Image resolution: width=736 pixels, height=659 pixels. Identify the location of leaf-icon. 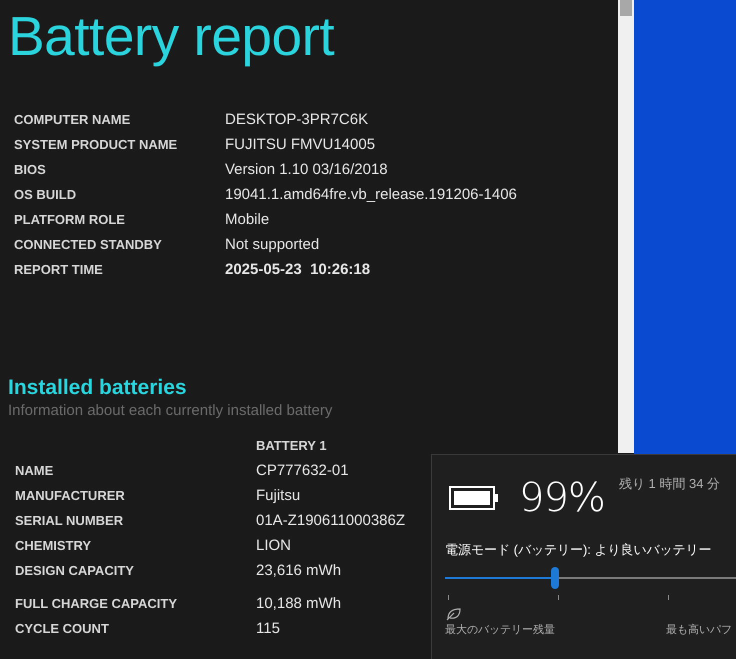
(454, 614).